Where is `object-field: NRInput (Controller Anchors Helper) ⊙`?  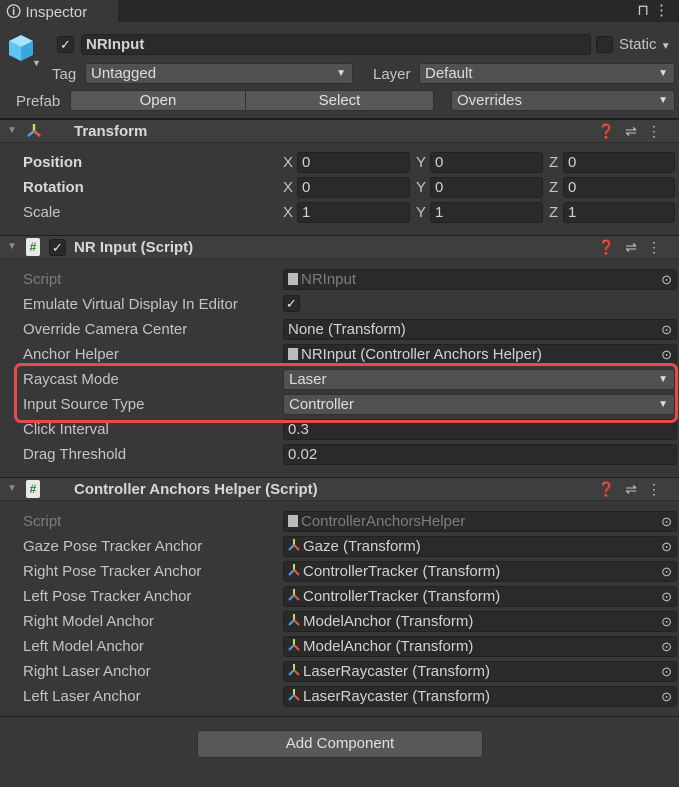 object-field: NRInput (Controller Anchors Helper) ⊙ is located at coordinates (480, 354).